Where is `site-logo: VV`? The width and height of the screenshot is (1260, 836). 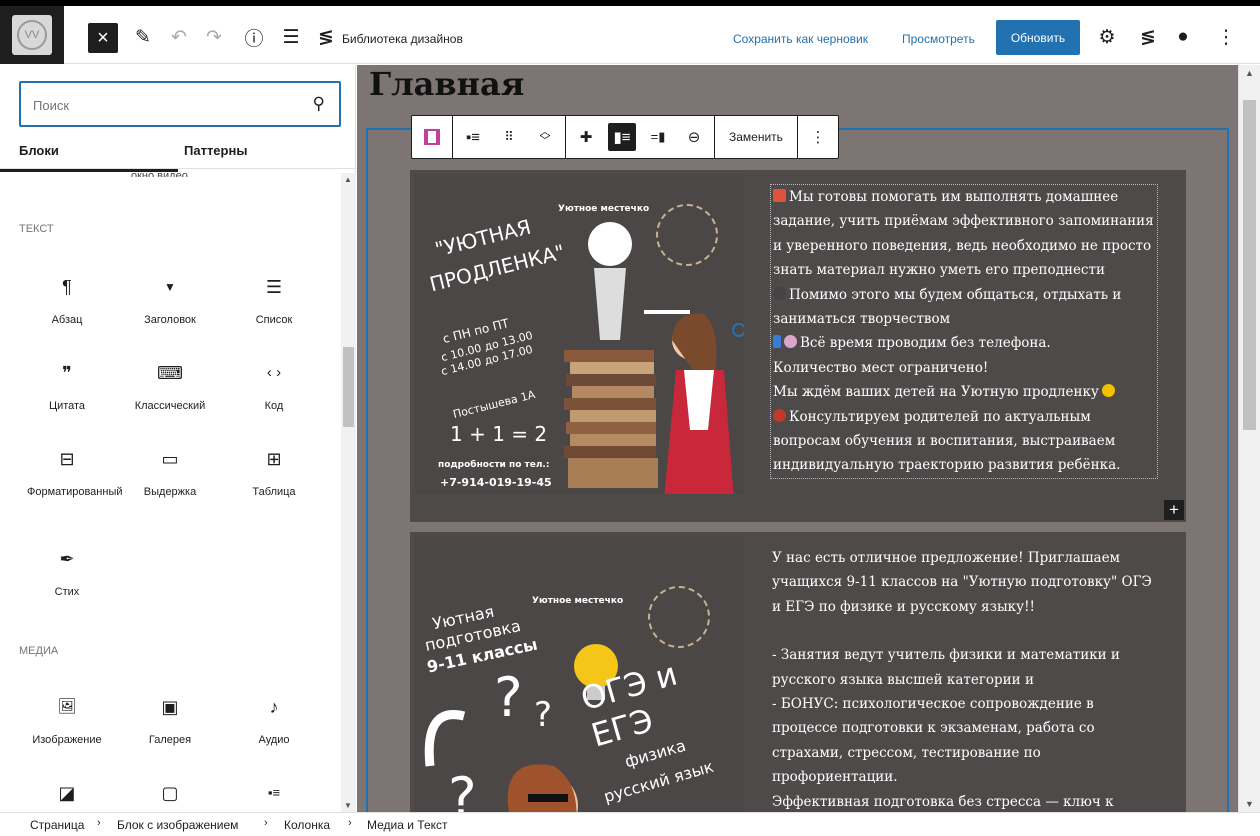 site-logo: VV is located at coordinates (32, 35).